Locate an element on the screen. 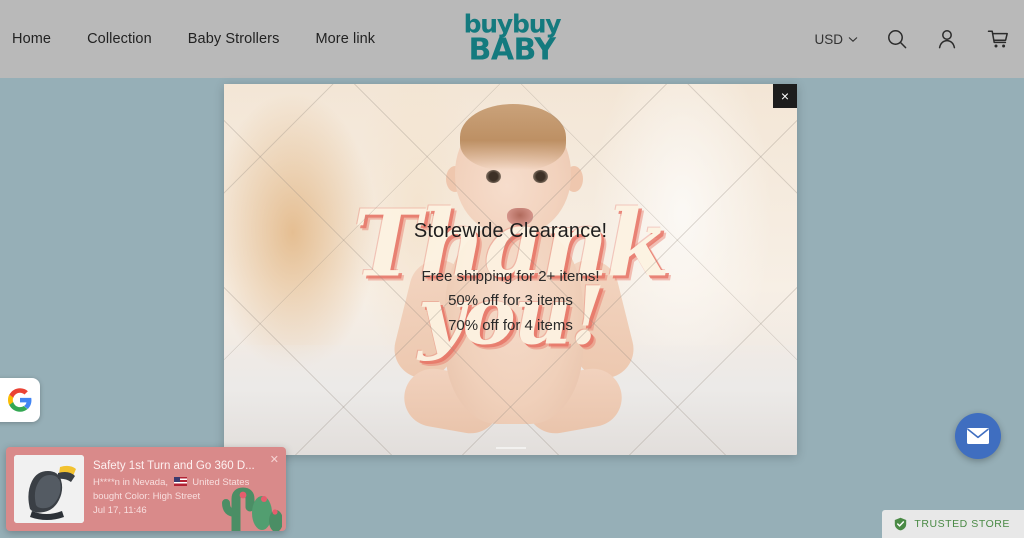 The height and width of the screenshot is (538, 1024). car-seat-image is located at coordinates (49, 489).